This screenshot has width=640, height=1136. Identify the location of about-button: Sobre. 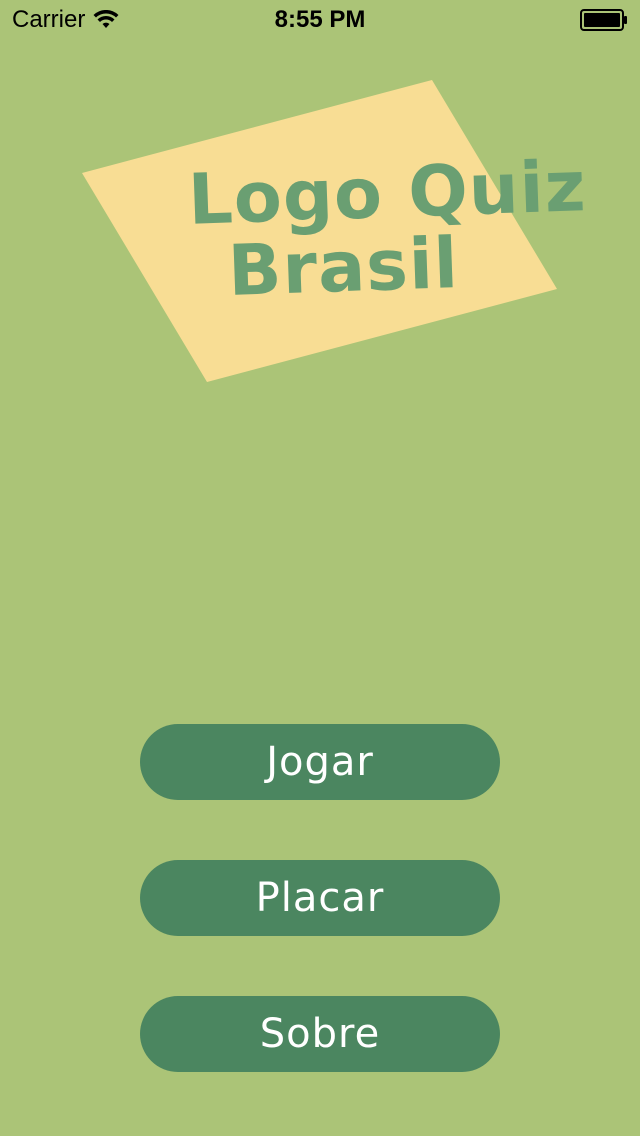
(320, 1034).